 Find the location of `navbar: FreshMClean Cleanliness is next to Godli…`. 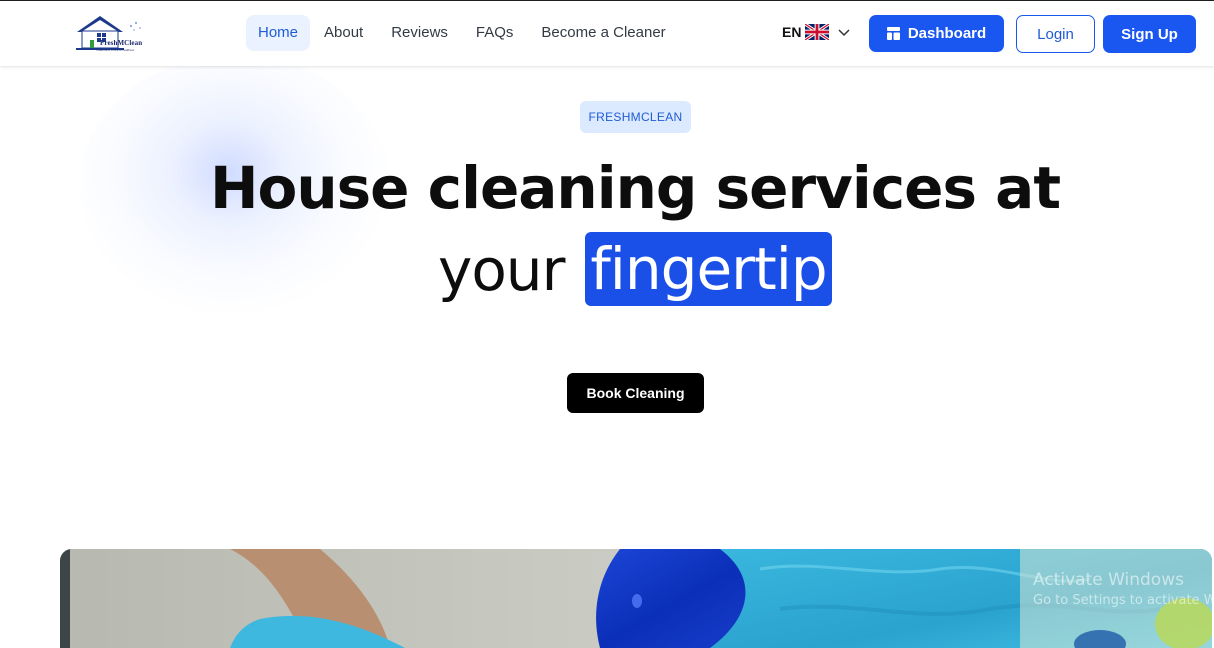

navbar: FreshMClean Cleanliness is next to Godli… is located at coordinates (607, 33).